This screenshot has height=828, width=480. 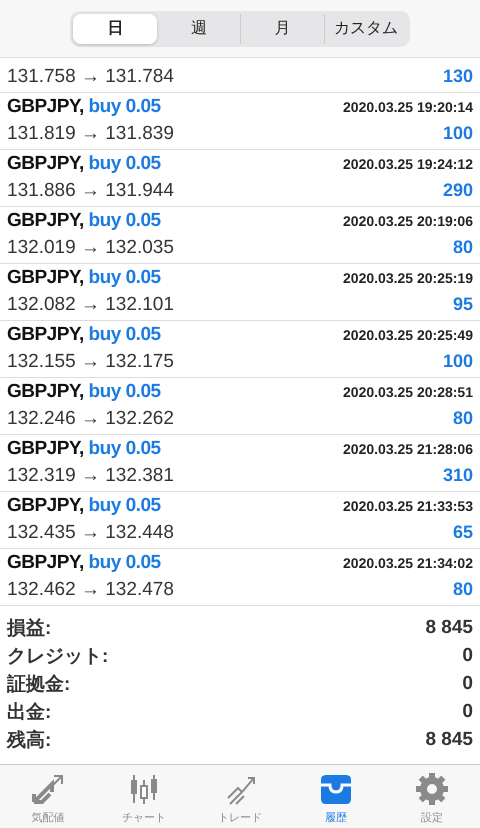 What do you see at coordinates (90, 419) in the screenshot?
I see `deal-prices: 132.246 → 132.262` at bounding box center [90, 419].